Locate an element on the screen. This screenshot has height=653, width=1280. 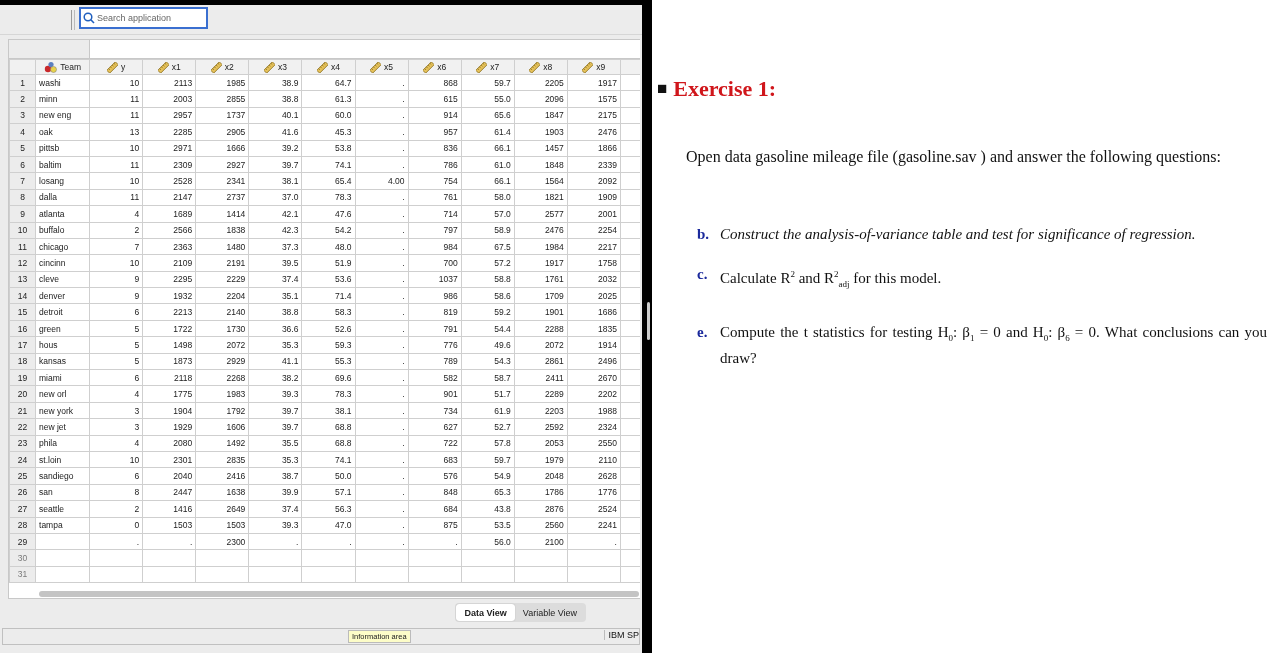
table-cell: 2175 is located at coordinates (594, 115).